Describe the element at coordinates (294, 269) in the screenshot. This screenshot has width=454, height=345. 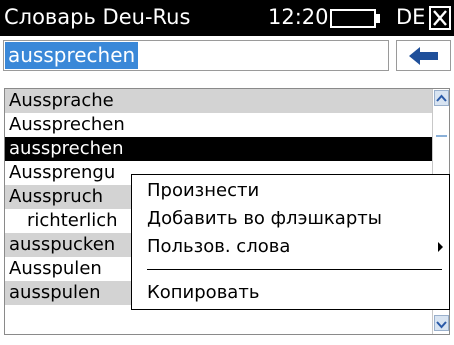
I see `menu-divider` at that location.